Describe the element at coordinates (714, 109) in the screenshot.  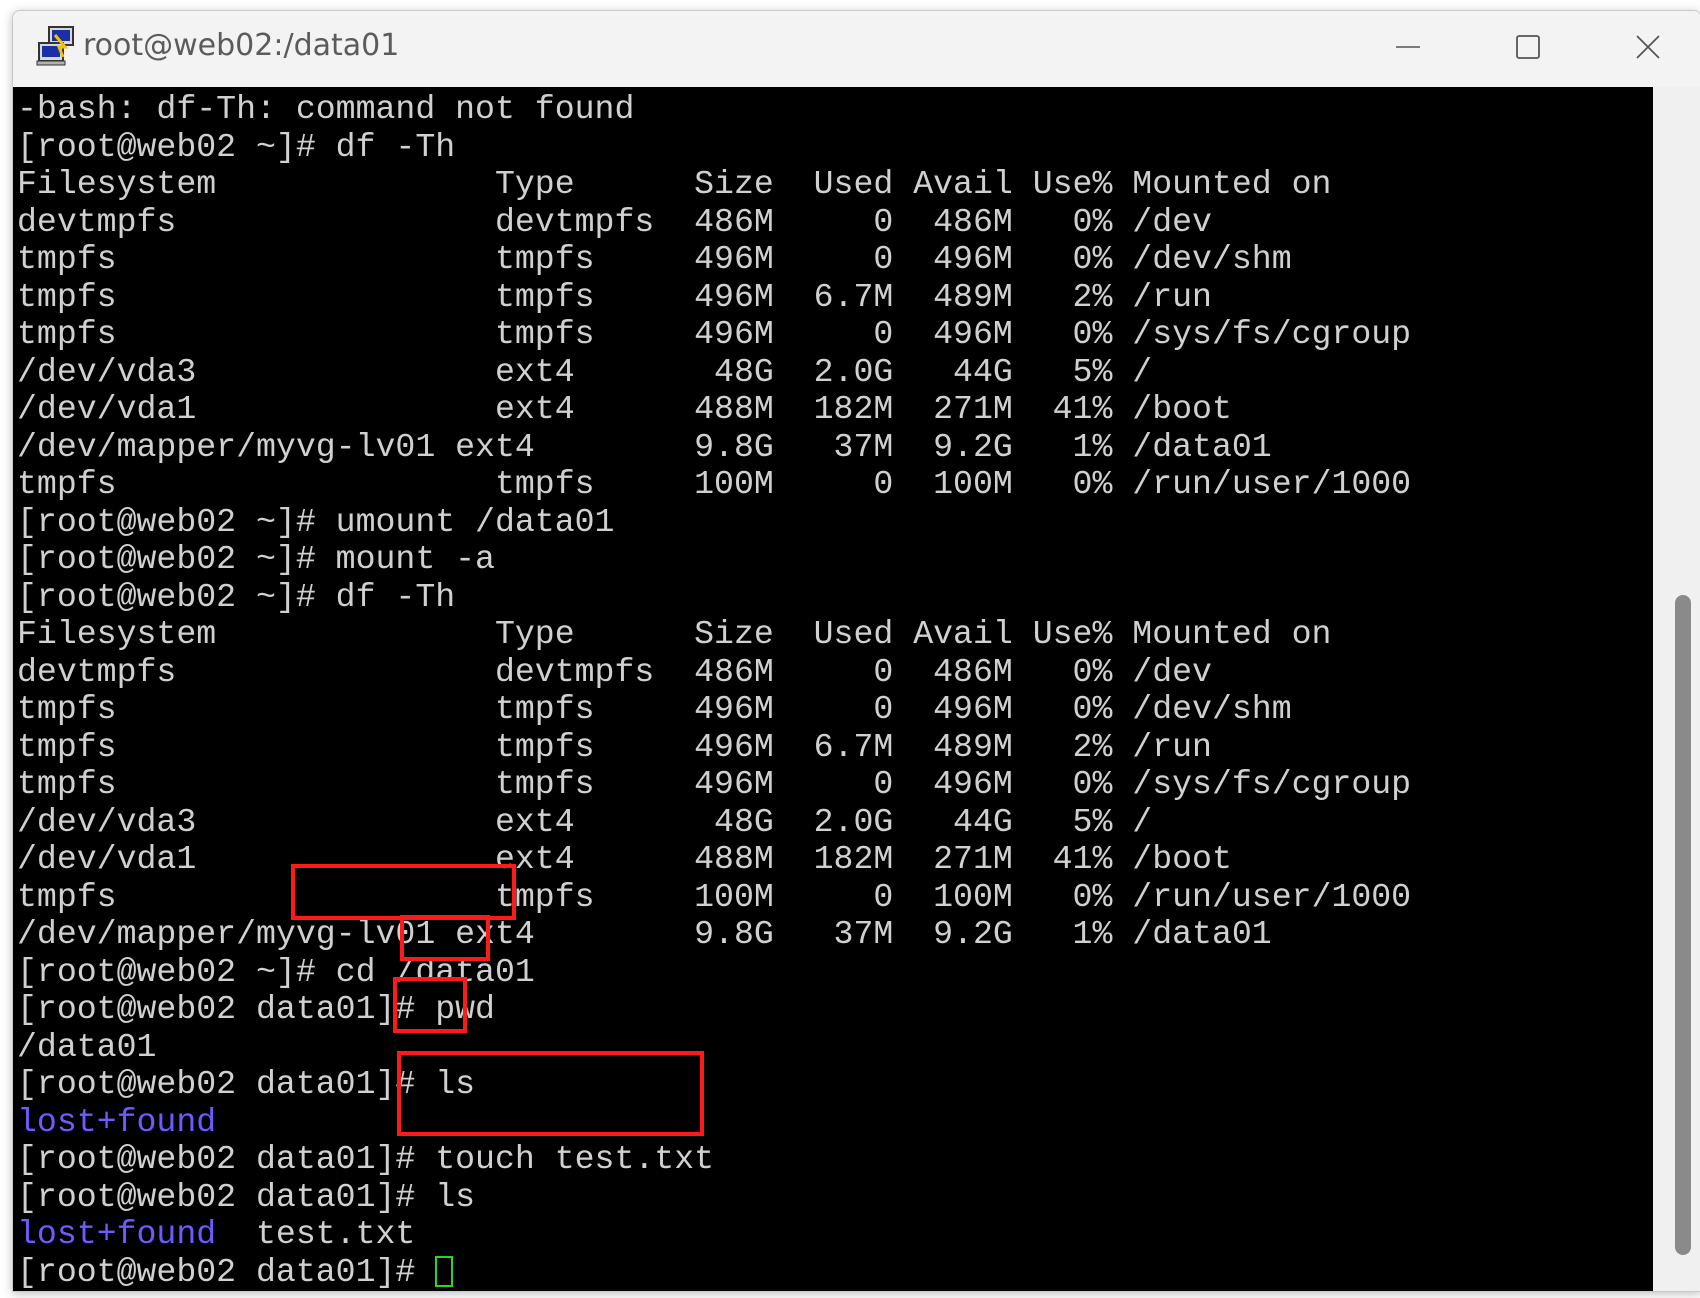
I see `terminal-line: -bash: df-Th: command not found` at that location.